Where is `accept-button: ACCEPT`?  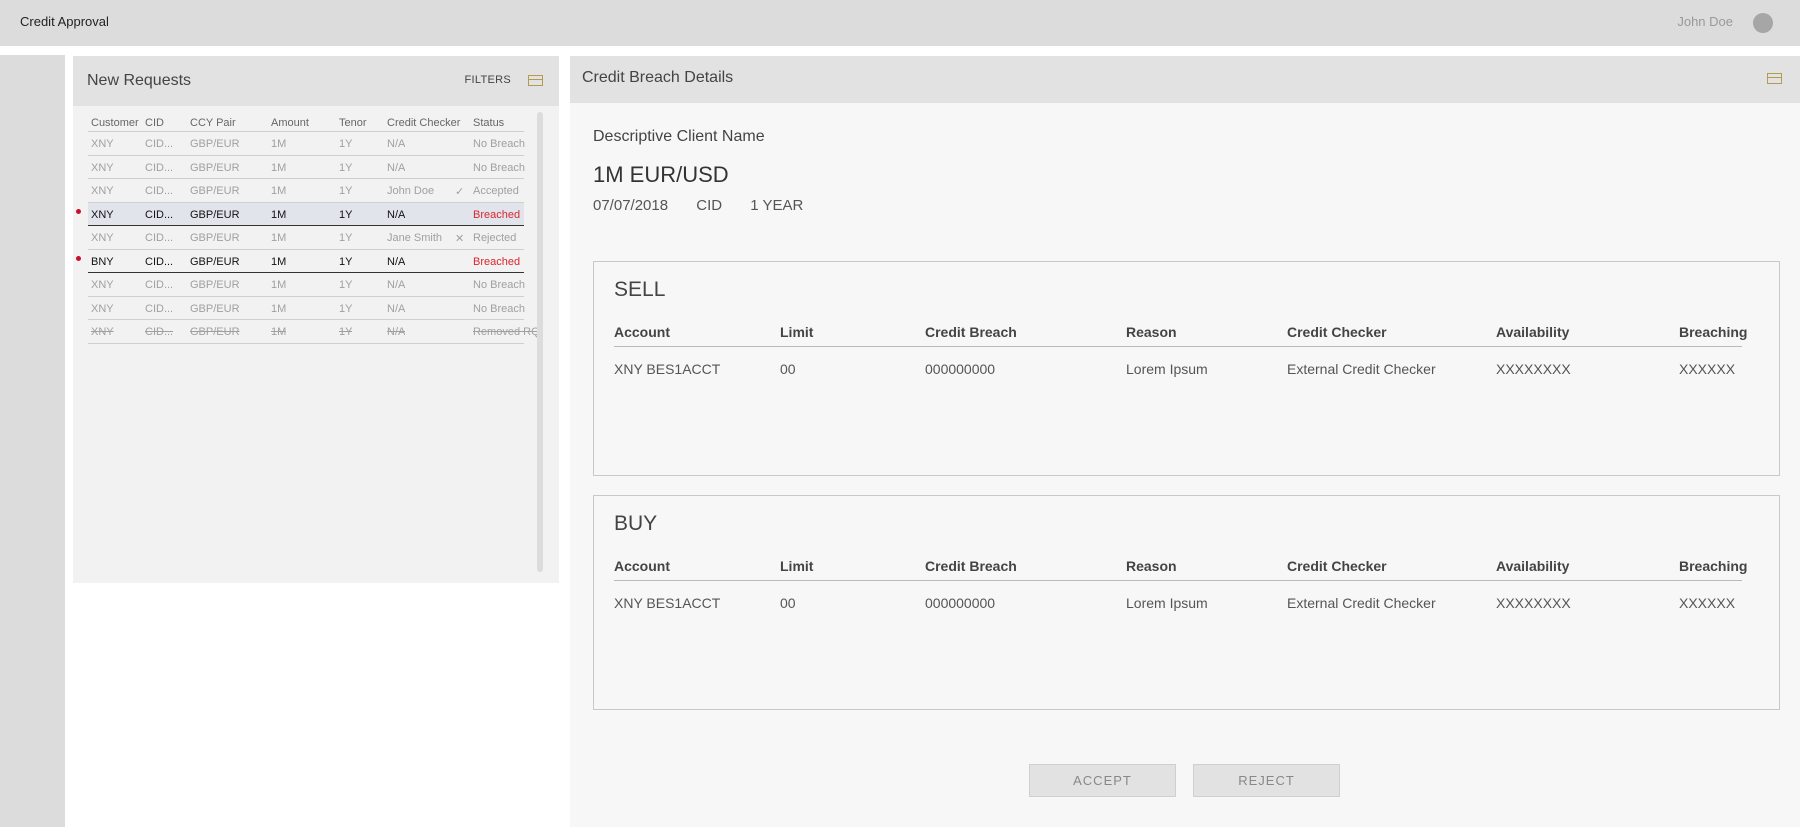 accept-button: ACCEPT is located at coordinates (1102, 780).